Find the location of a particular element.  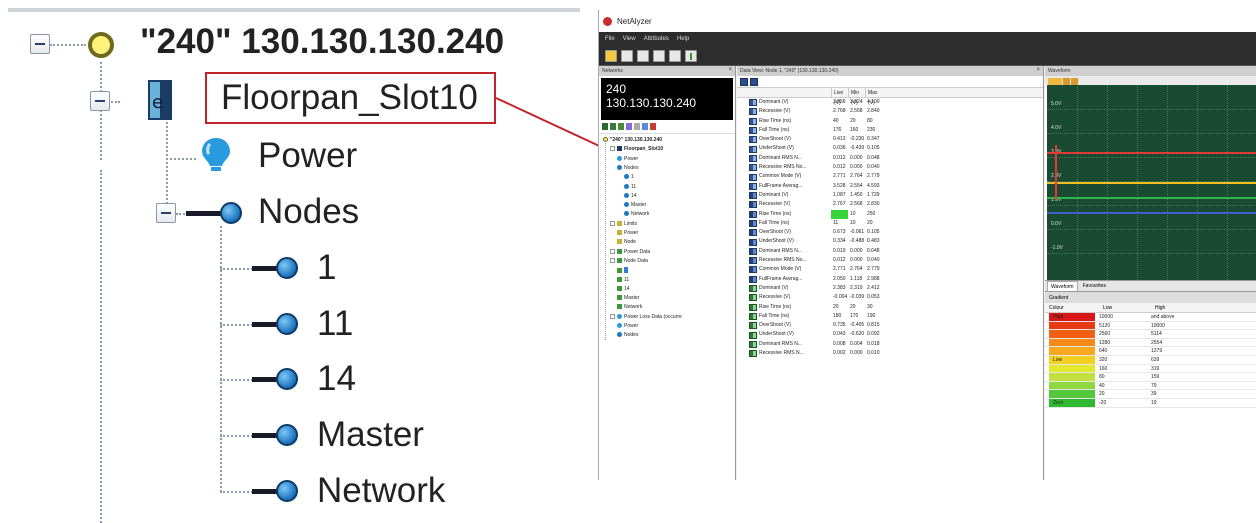

table-row: Dominant (V) 3.856 3.824 4.100 is located at coordinates (890, 102).